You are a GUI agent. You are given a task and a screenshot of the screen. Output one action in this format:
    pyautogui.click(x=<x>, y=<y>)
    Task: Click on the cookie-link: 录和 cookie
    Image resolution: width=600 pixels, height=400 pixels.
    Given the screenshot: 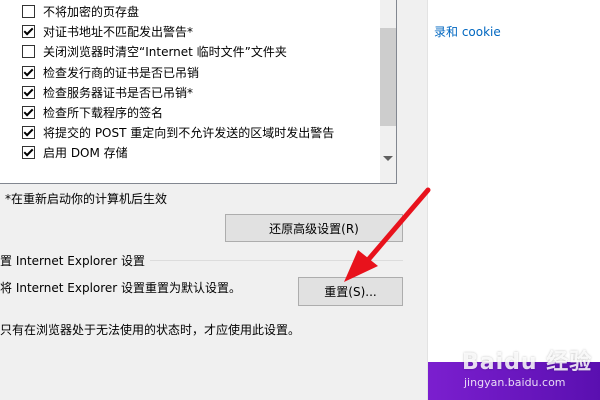 What is the action you would take?
    pyautogui.click(x=467, y=31)
    